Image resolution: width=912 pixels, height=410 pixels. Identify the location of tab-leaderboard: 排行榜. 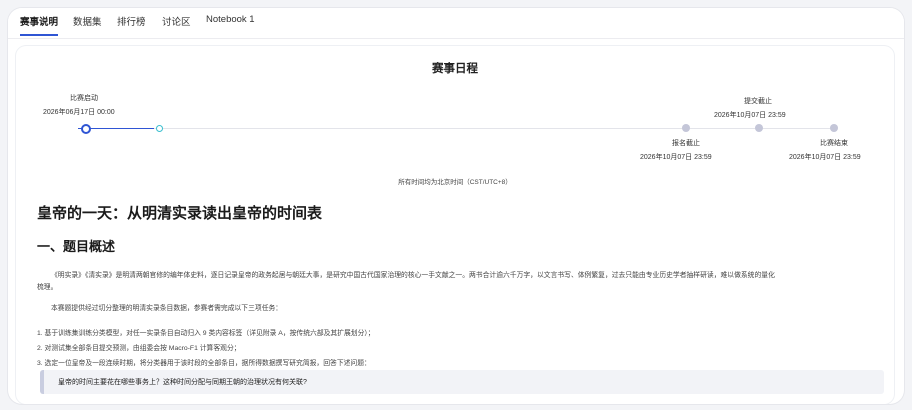
(131, 24).